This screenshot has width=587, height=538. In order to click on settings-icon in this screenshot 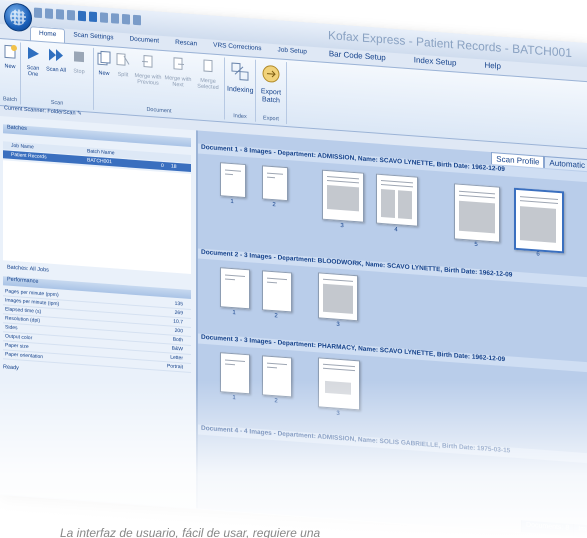, I will do `click(126, 19)`.